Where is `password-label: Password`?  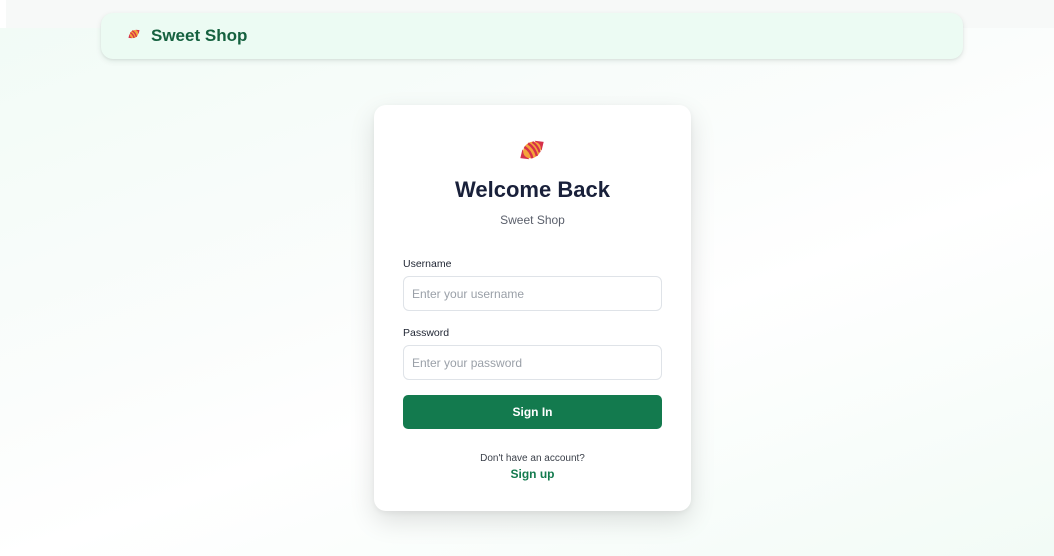 password-label: Password is located at coordinates (426, 333).